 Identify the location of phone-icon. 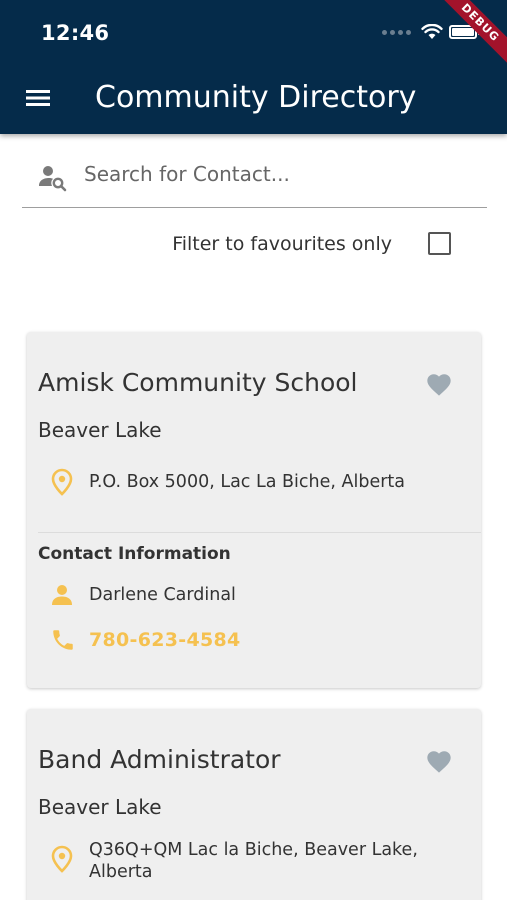
(63, 640).